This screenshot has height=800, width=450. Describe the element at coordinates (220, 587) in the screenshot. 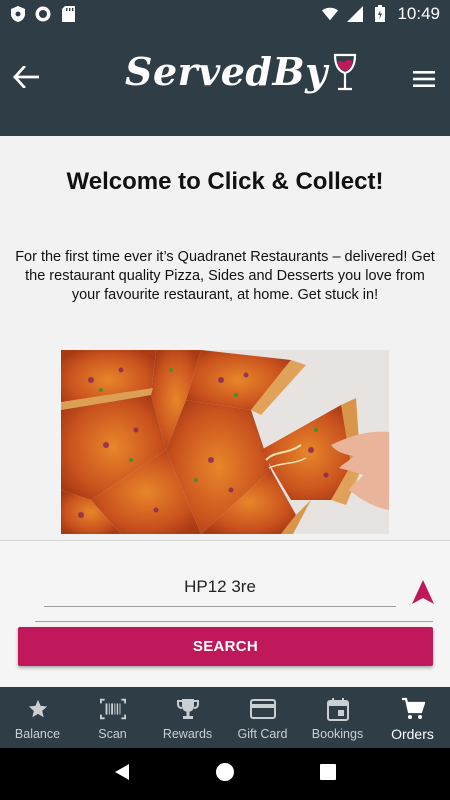

I see `postcode-input` at that location.